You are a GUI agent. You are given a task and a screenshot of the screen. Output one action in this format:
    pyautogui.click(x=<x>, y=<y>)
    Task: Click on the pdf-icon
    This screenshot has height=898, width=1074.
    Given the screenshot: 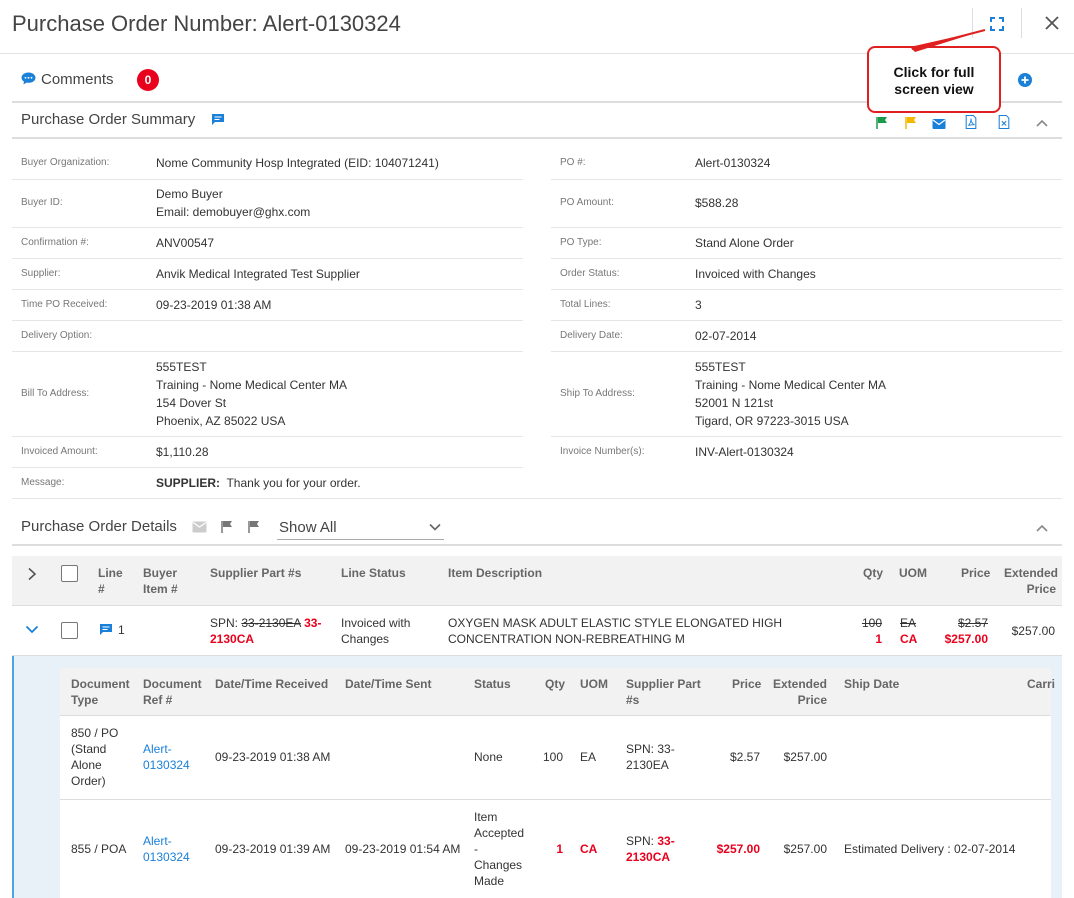 What is the action you would take?
    pyautogui.click(x=971, y=122)
    